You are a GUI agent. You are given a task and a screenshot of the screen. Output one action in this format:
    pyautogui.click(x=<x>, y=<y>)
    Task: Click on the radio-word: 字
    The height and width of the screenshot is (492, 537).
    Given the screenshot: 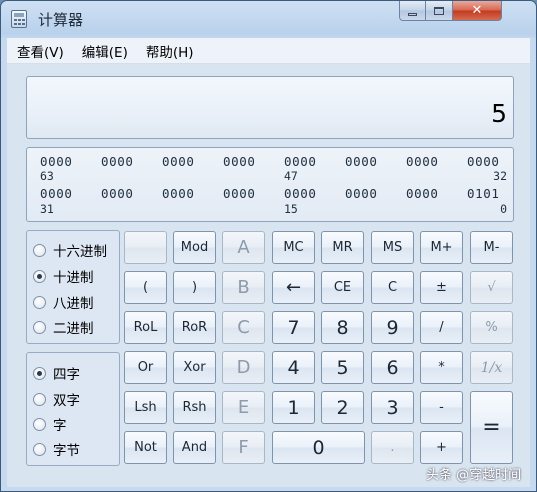 What is the action you would take?
    pyautogui.click(x=50, y=424)
    